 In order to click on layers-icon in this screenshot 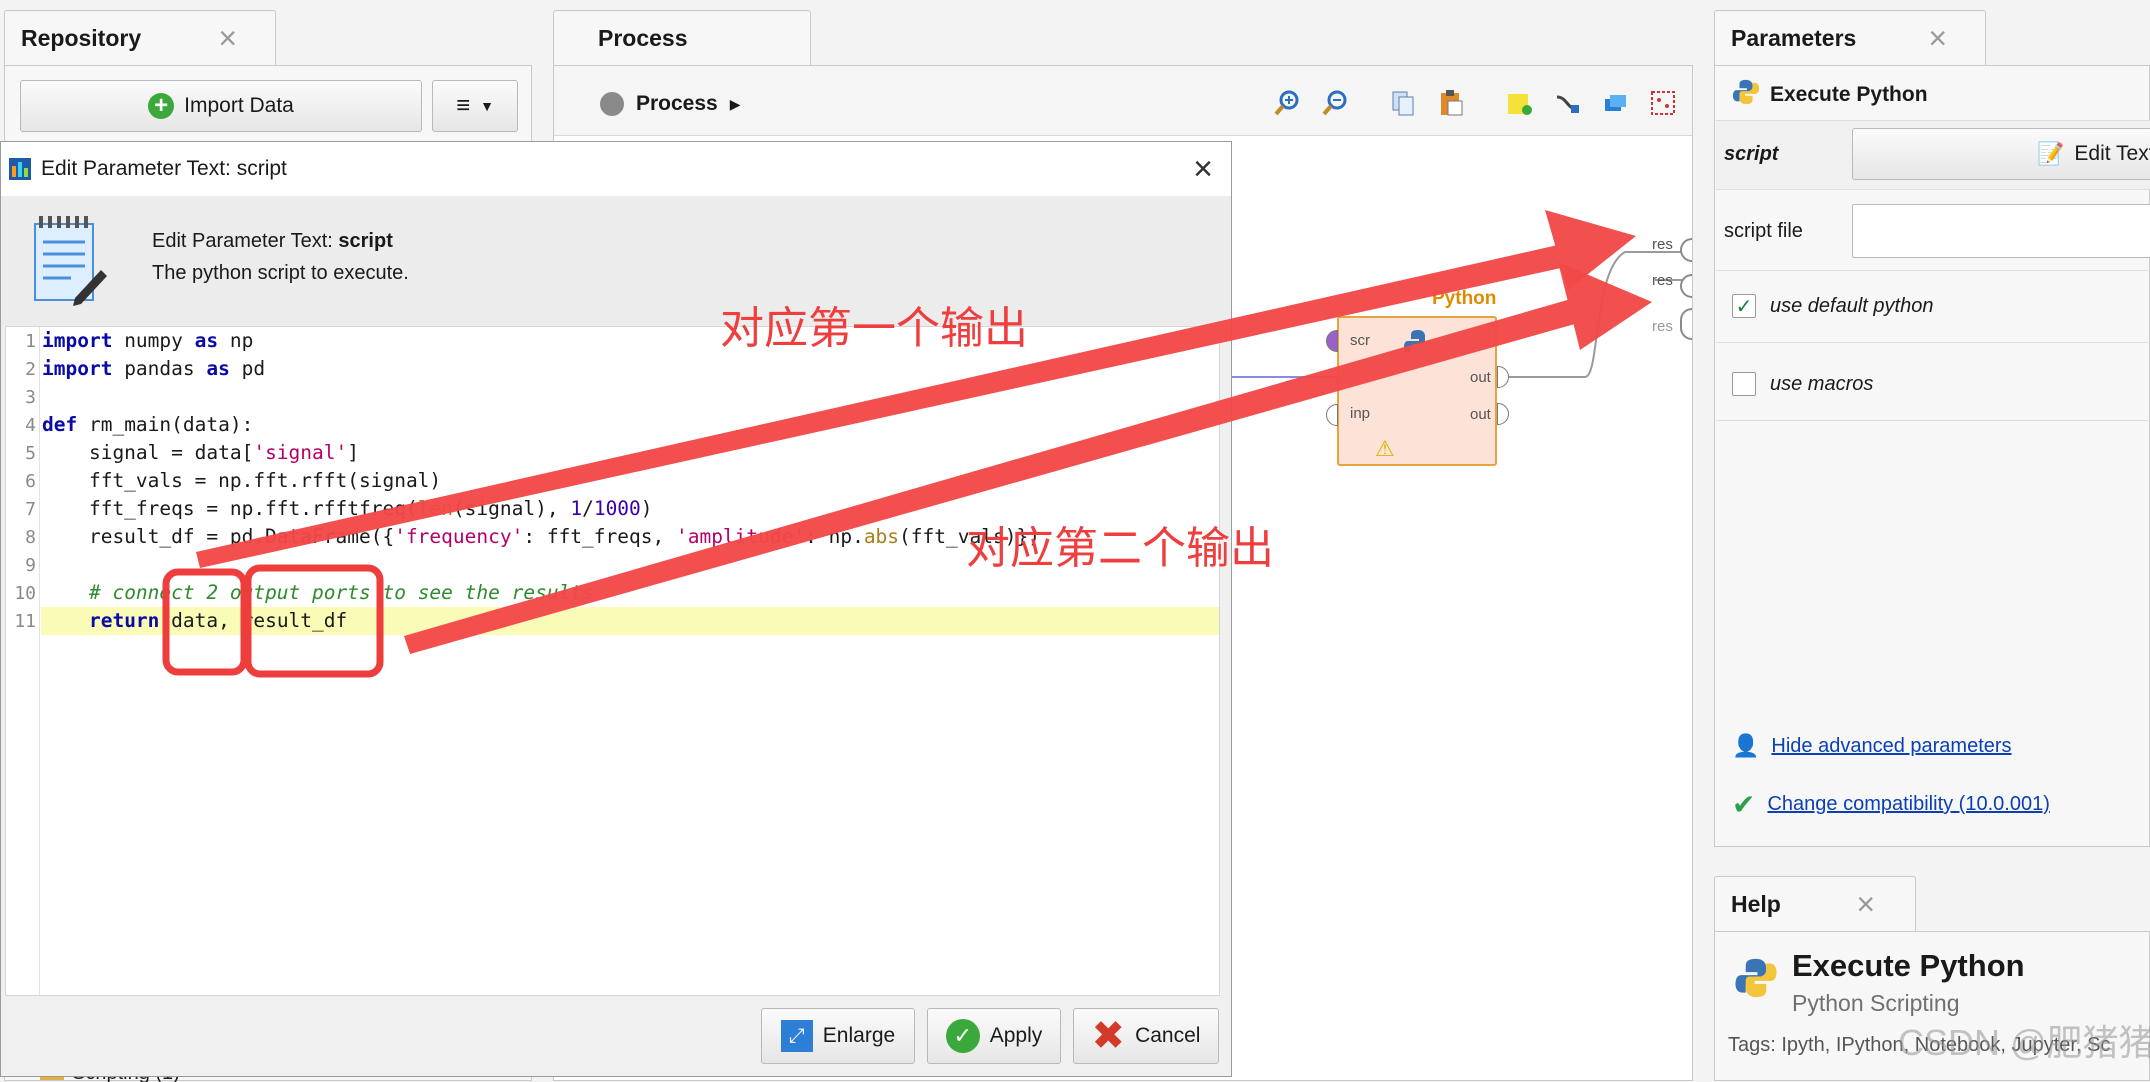, I will do `click(1615, 103)`.